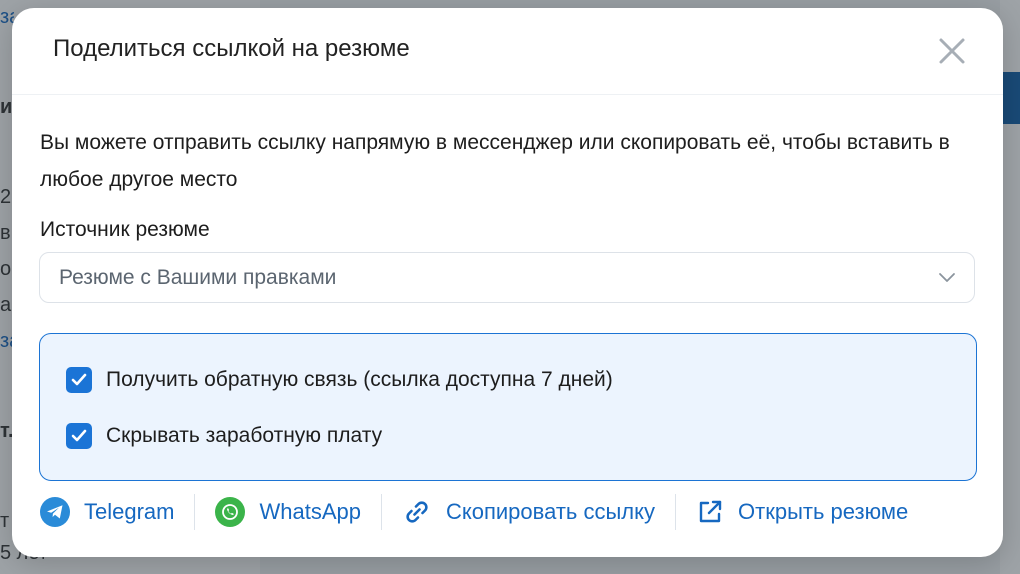  I want to click on open-resume-button: Открыть резюме, so click(802, 512).